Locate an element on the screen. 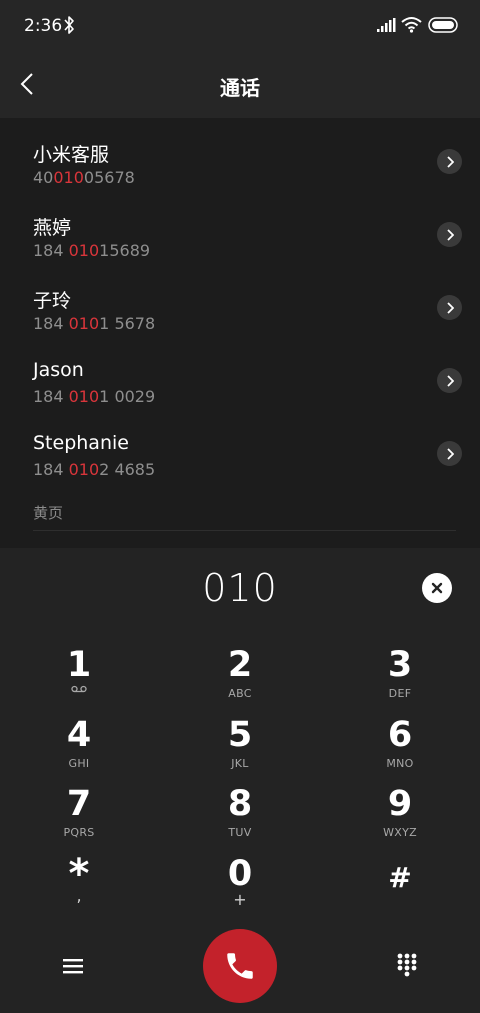  divider is located at coordinates (244, 530).